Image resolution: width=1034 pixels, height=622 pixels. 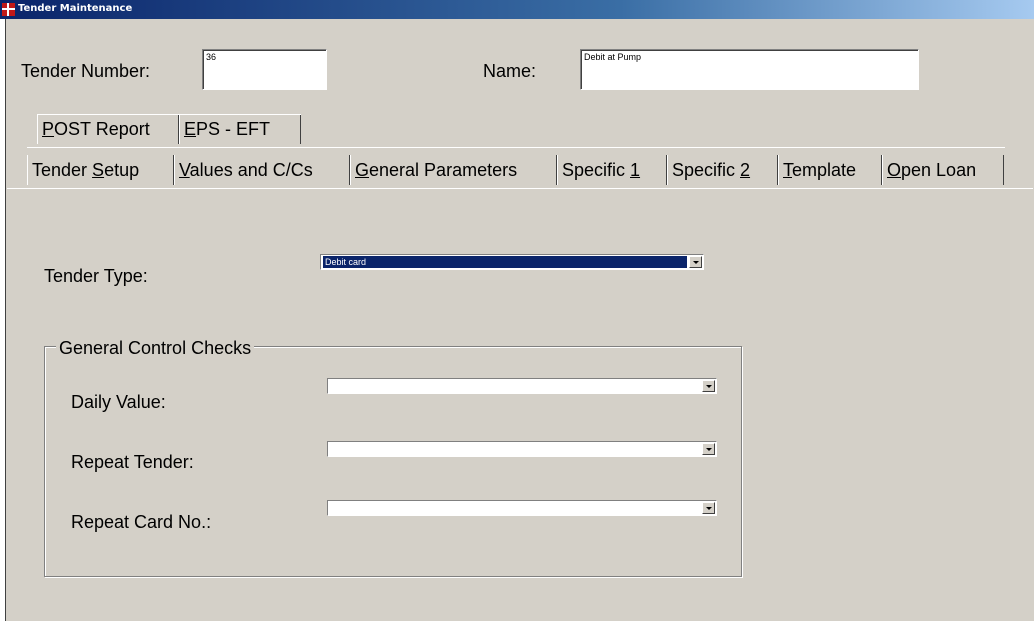 I want to click on window-title: Tender Maintenance, so click(x=75, y=8).